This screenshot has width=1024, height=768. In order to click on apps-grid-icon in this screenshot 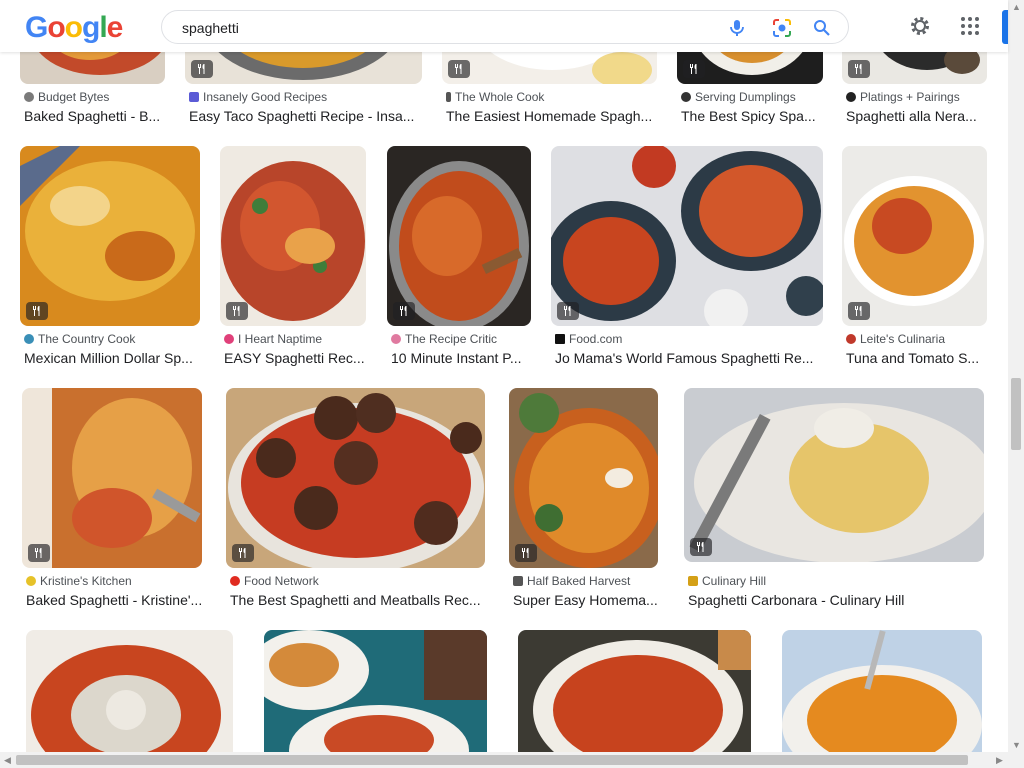, I will do `click(970, 26)`.